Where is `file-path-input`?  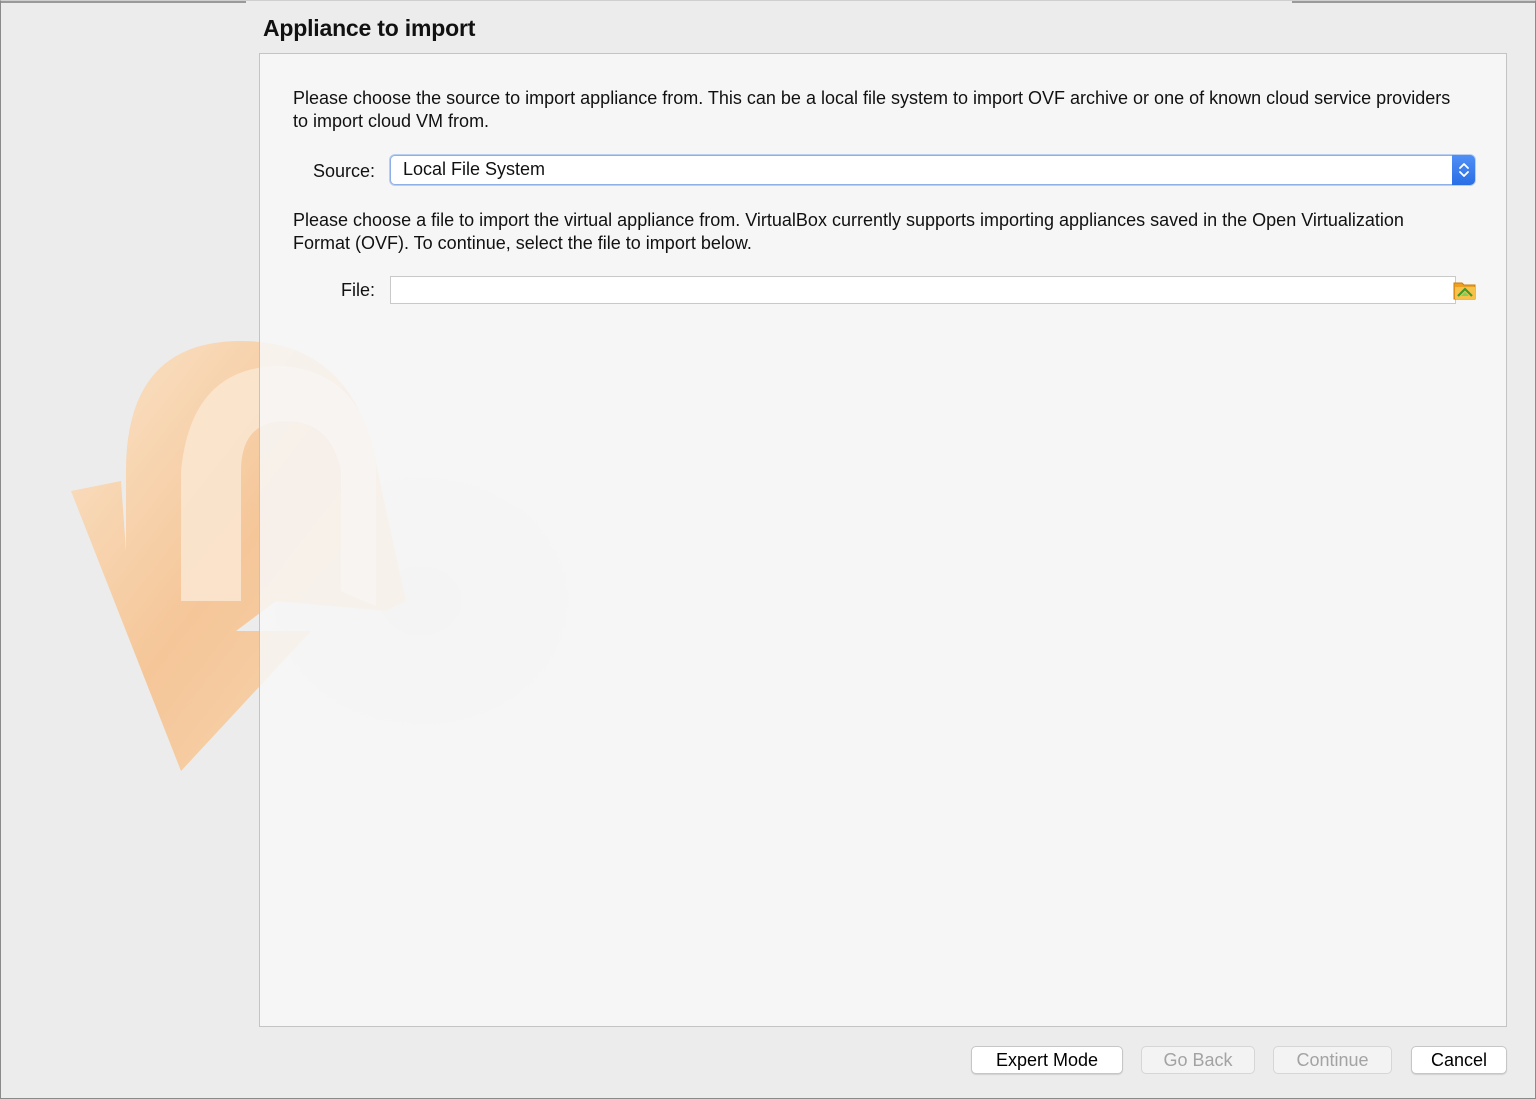
file-path-input is located at coordinates (923, 290).